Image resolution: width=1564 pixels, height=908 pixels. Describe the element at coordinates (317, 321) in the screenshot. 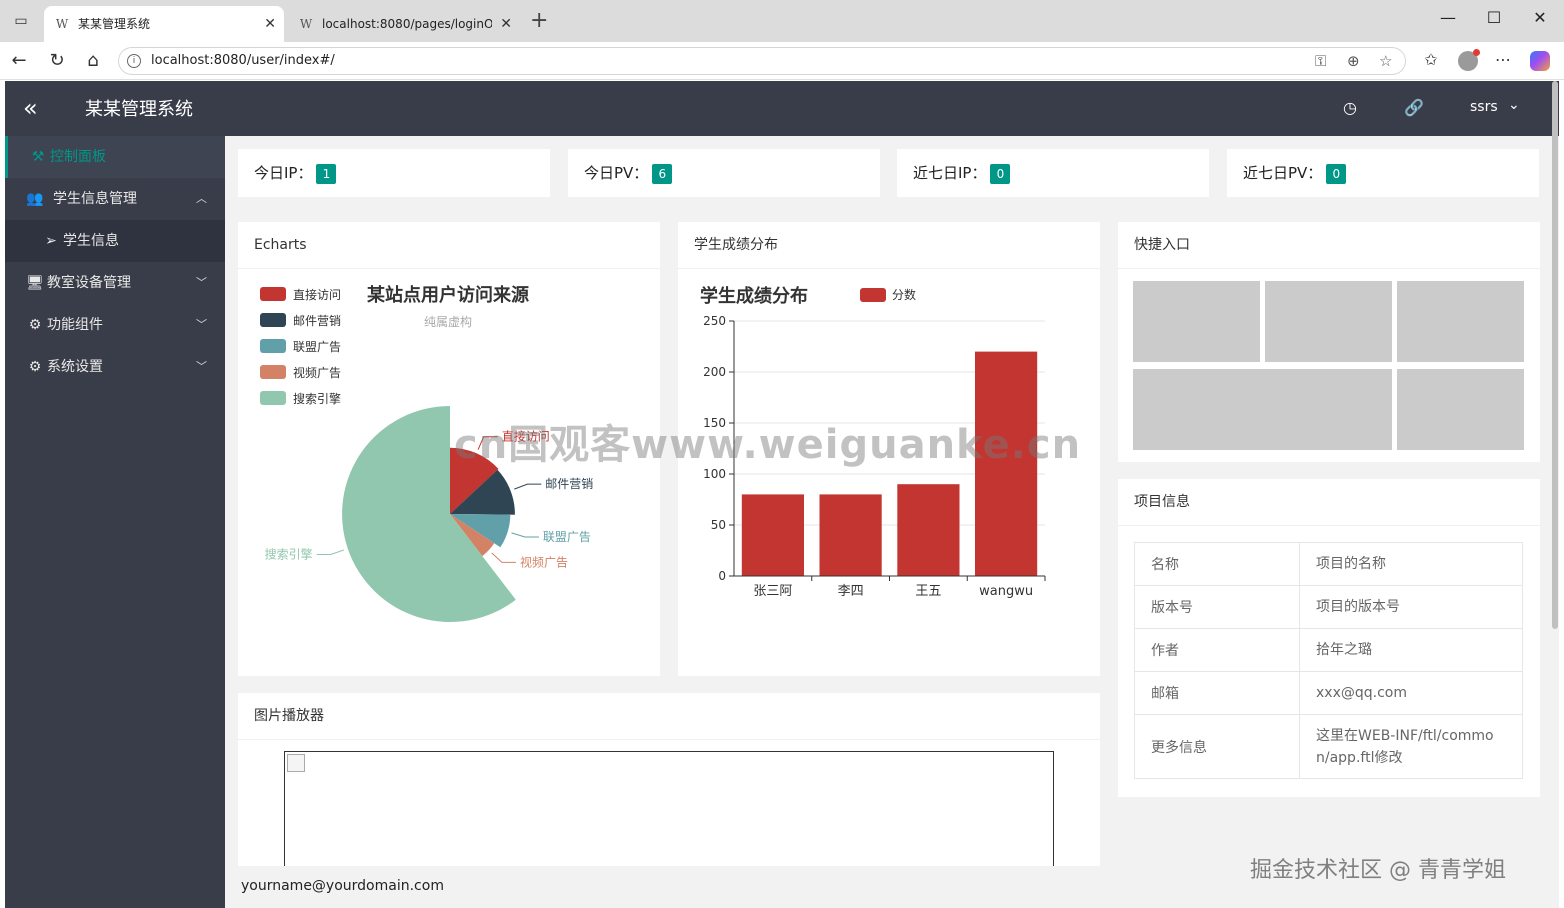

I see `legend-label: 邮件营销` at that location.